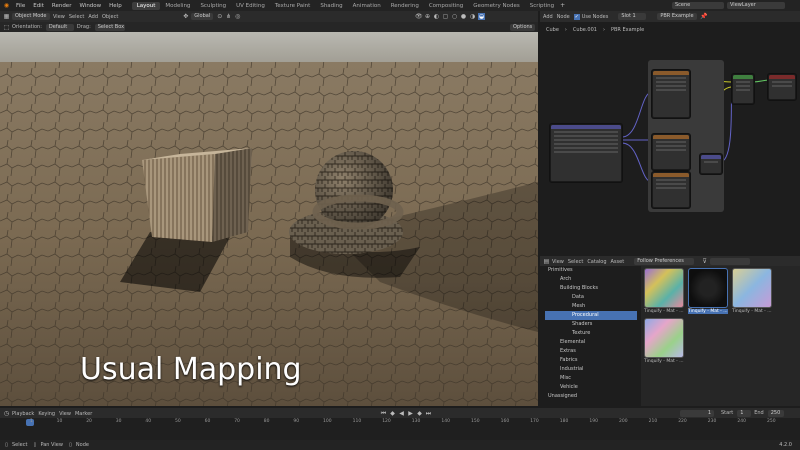 The image size is (800, 450). I want to click on use-nodes-checkbox: ✓, so click(576, 16).